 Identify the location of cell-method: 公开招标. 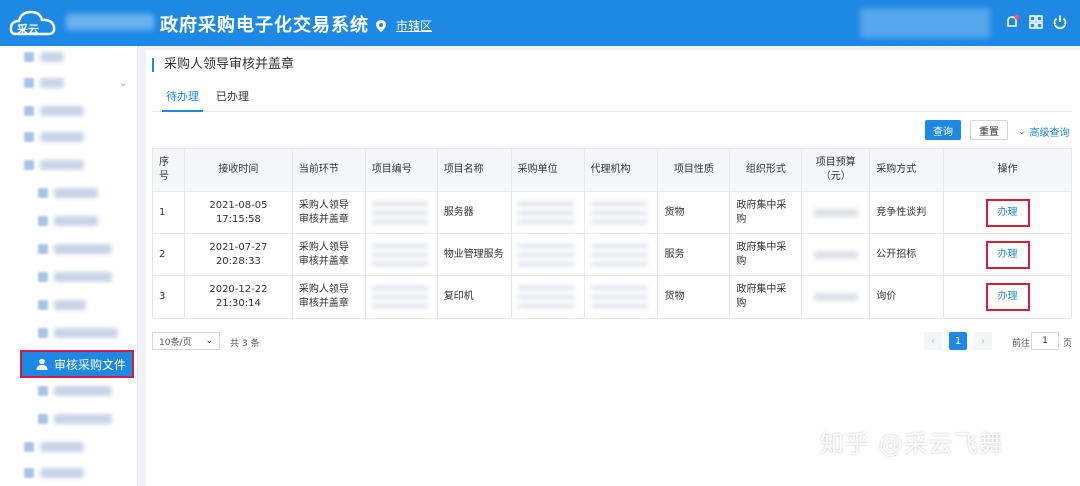
(907, 254).